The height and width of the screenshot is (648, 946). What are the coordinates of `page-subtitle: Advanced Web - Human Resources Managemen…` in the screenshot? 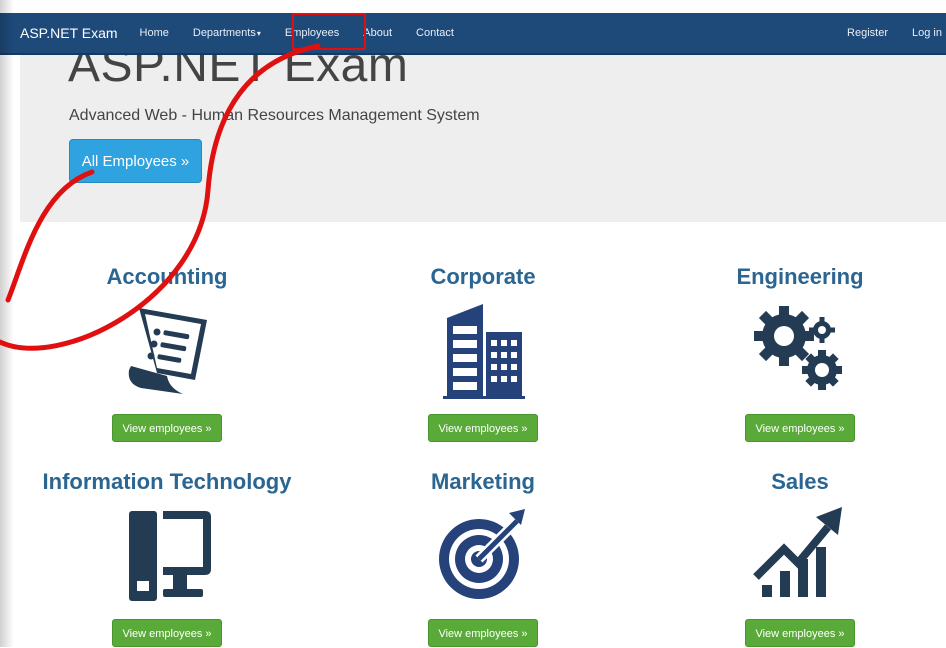 It's located at (274, 115).